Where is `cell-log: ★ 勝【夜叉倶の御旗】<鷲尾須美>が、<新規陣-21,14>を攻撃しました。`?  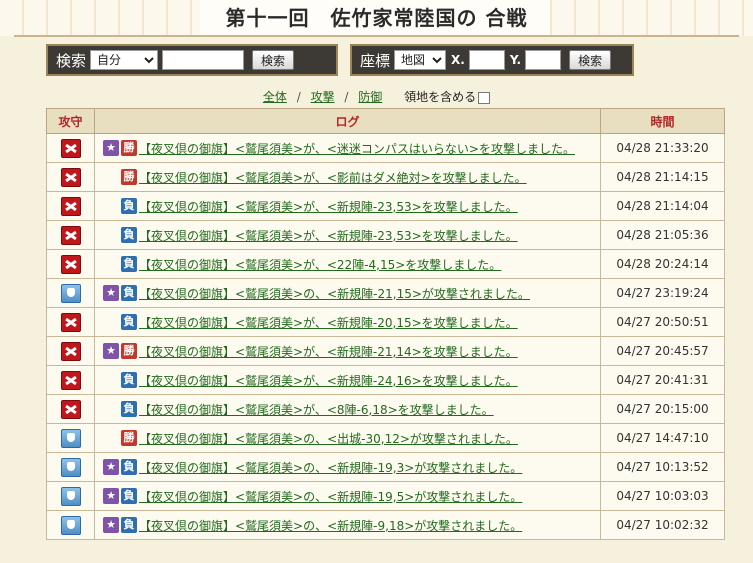 cell-log: ★ 勝【夜叉倶の御旗】<鷲尾須美>が、<新規陣-21,14>を攻撃しました。 is located at coordinates (347, 351).